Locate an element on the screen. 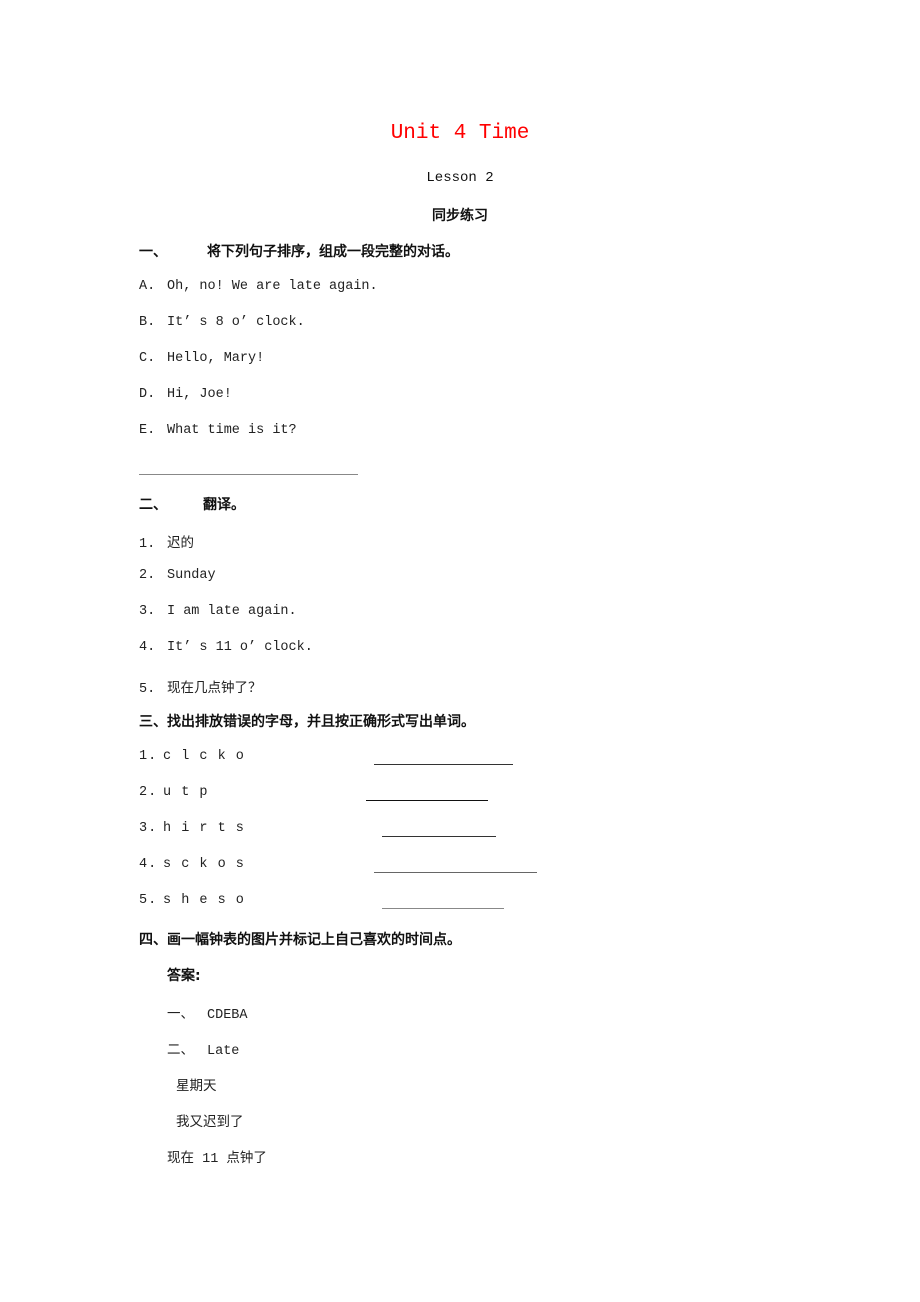 Image resolution: width=920 pixels, height=1302 pixels. list-item: C. Hello, Mary! is located at coordinates (202, 358).